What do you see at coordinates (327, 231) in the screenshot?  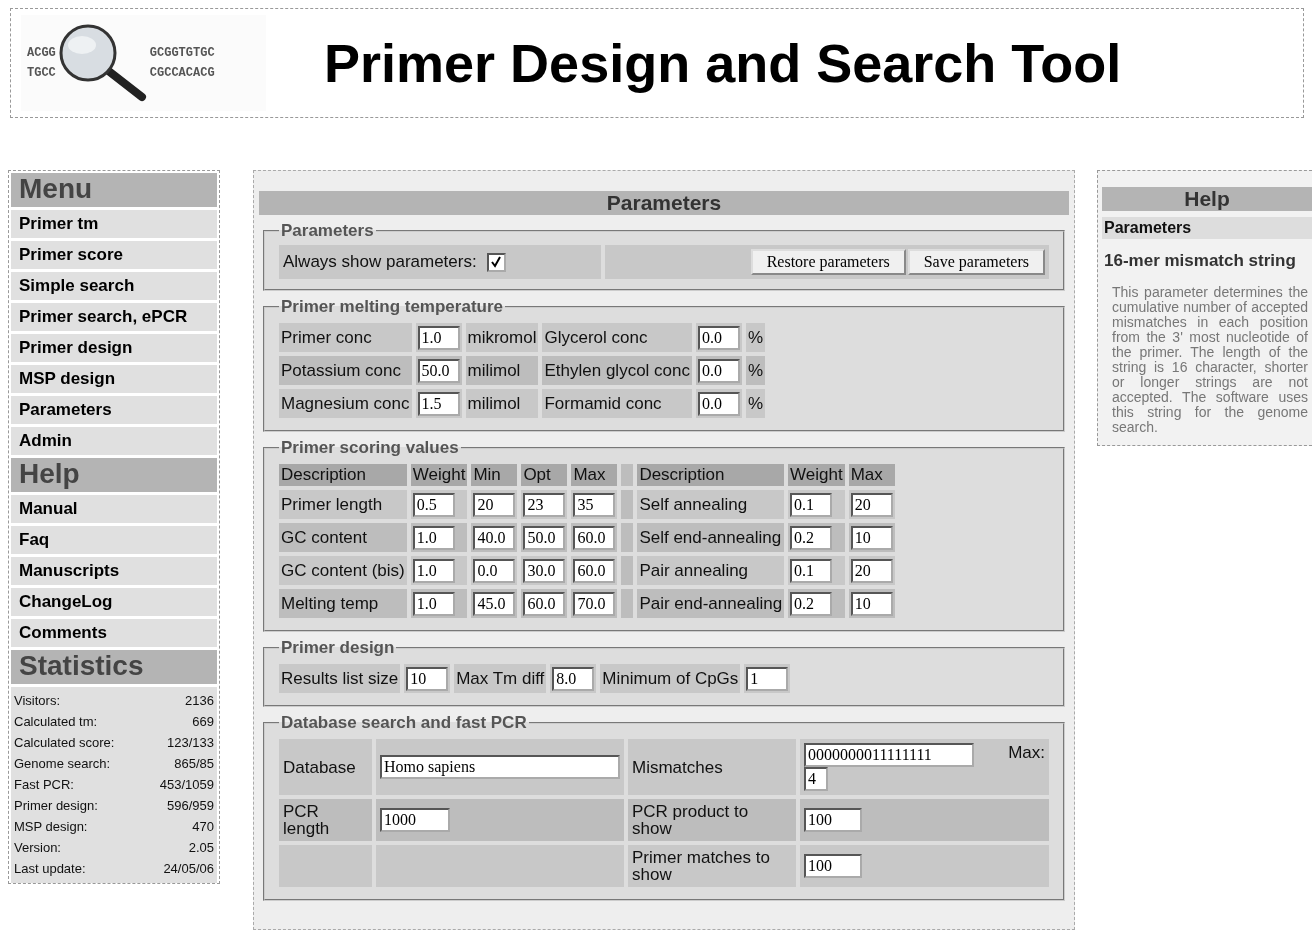 I see `group-legend: Parameters` at bounding box center [327, 231].